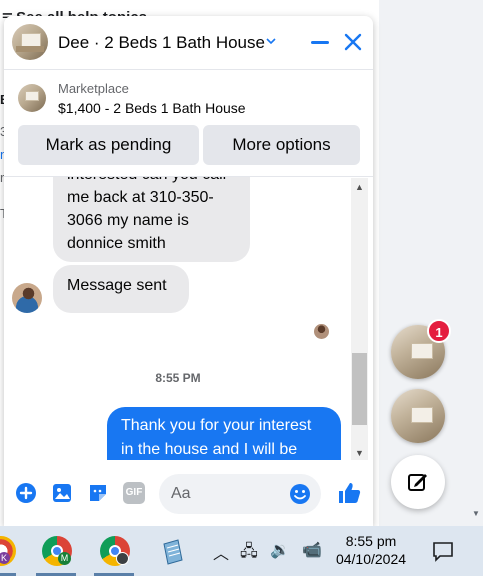  What do you see at coordinates (8, 551) in the screenshot?
I see `chrome-profile-icon: K` at bounding box center [8, 551].